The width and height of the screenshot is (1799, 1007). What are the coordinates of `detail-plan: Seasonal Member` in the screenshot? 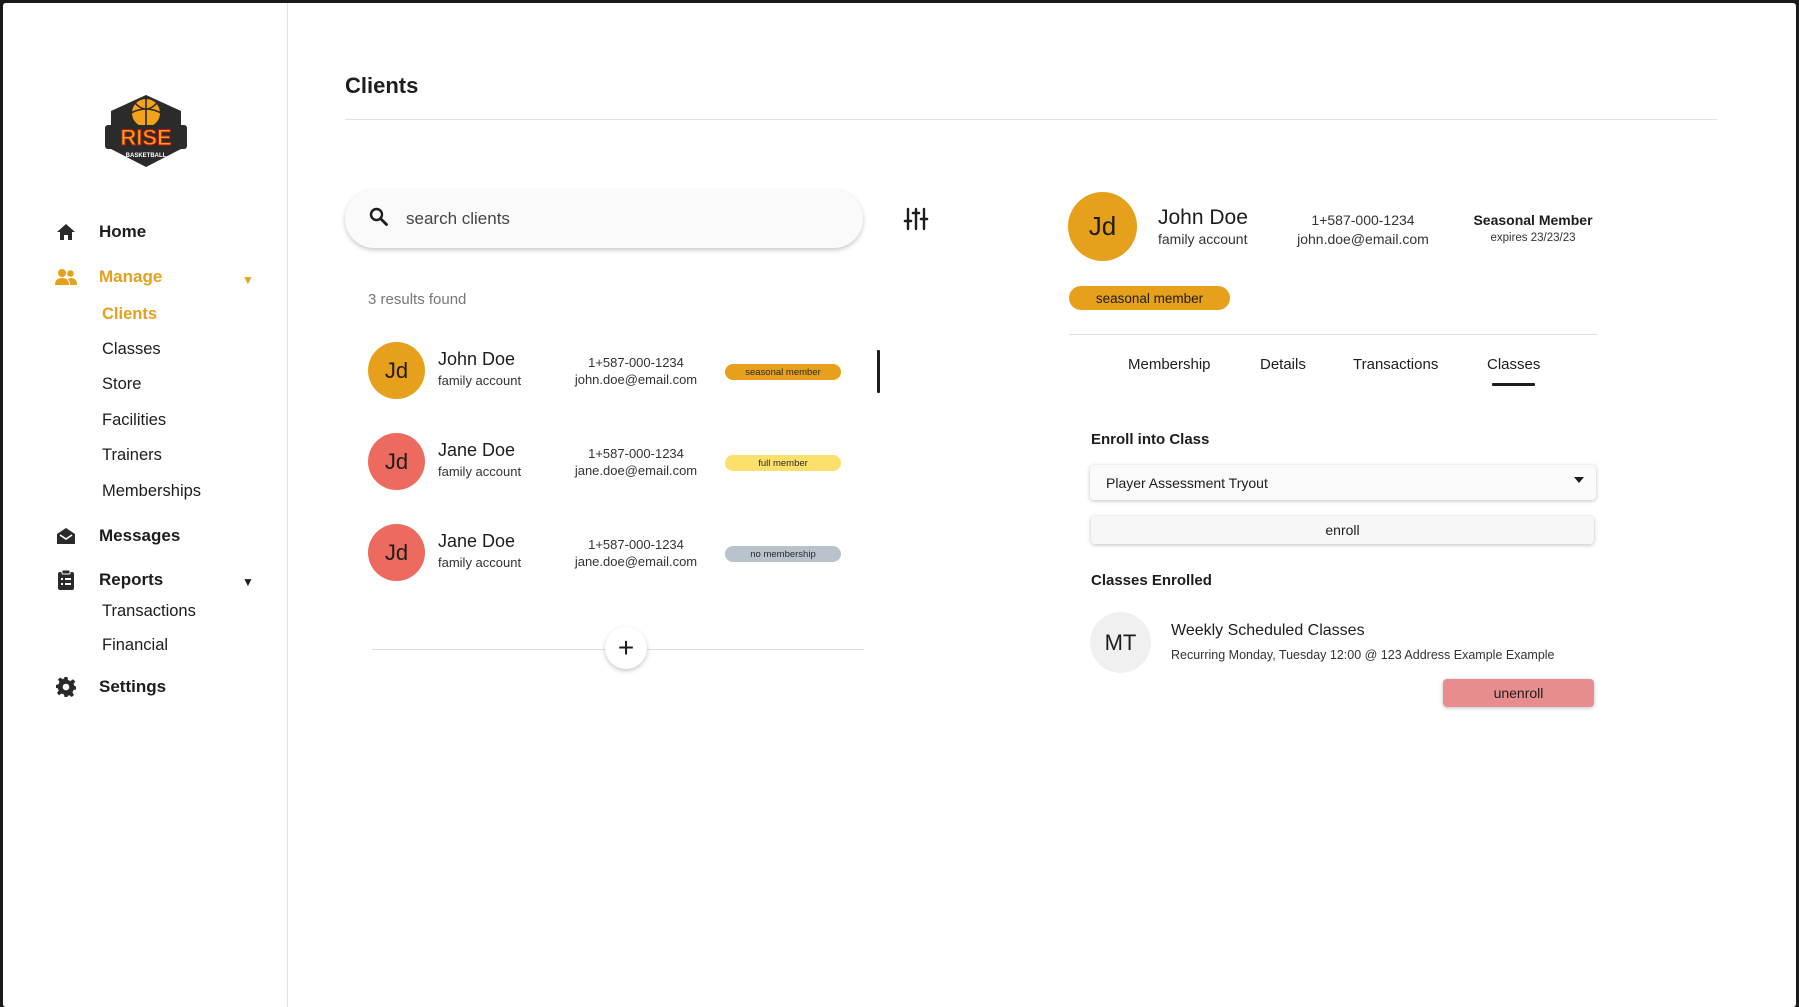 It's located at (1533, 220).